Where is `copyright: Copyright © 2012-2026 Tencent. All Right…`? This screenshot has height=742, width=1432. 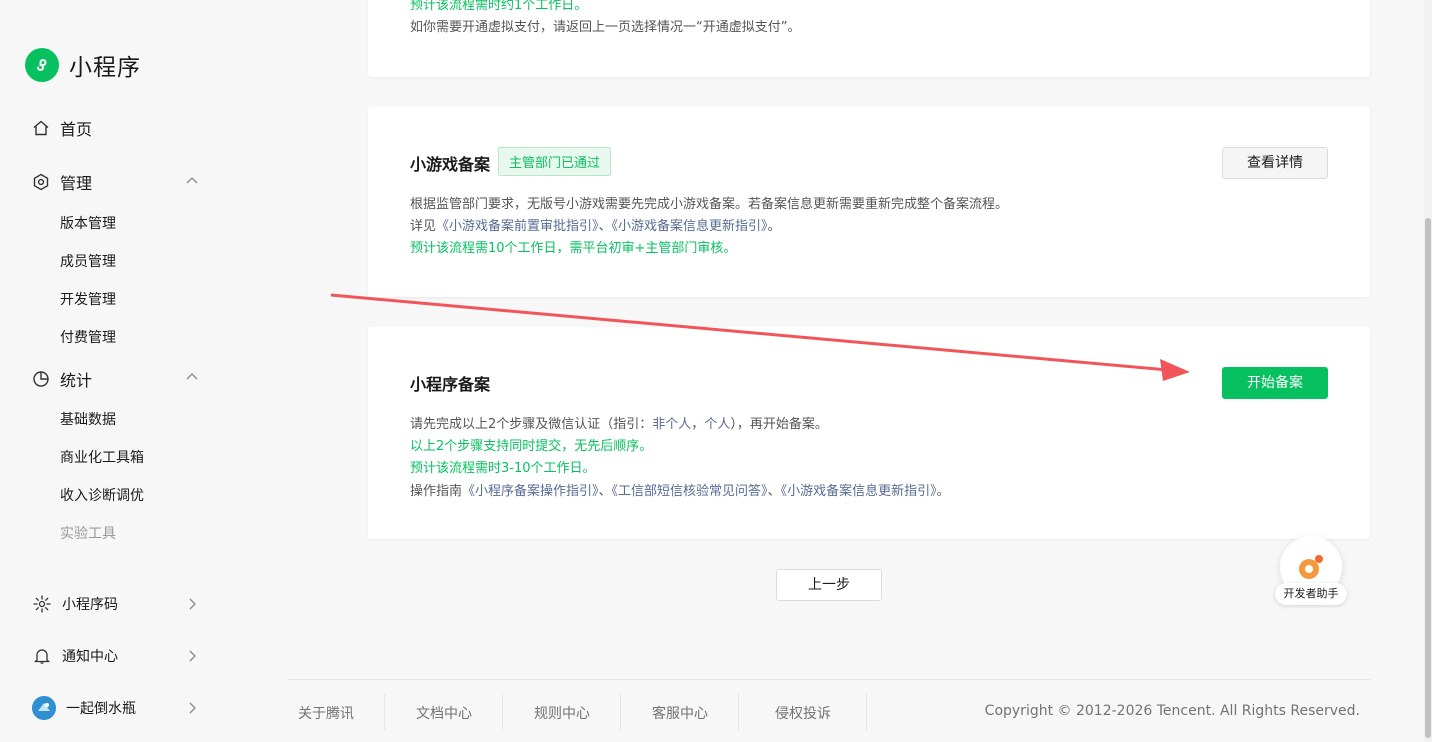 copyright: Copyright © 2012-2026 Tencent. All Right… is located at coordinates (1172, 711).